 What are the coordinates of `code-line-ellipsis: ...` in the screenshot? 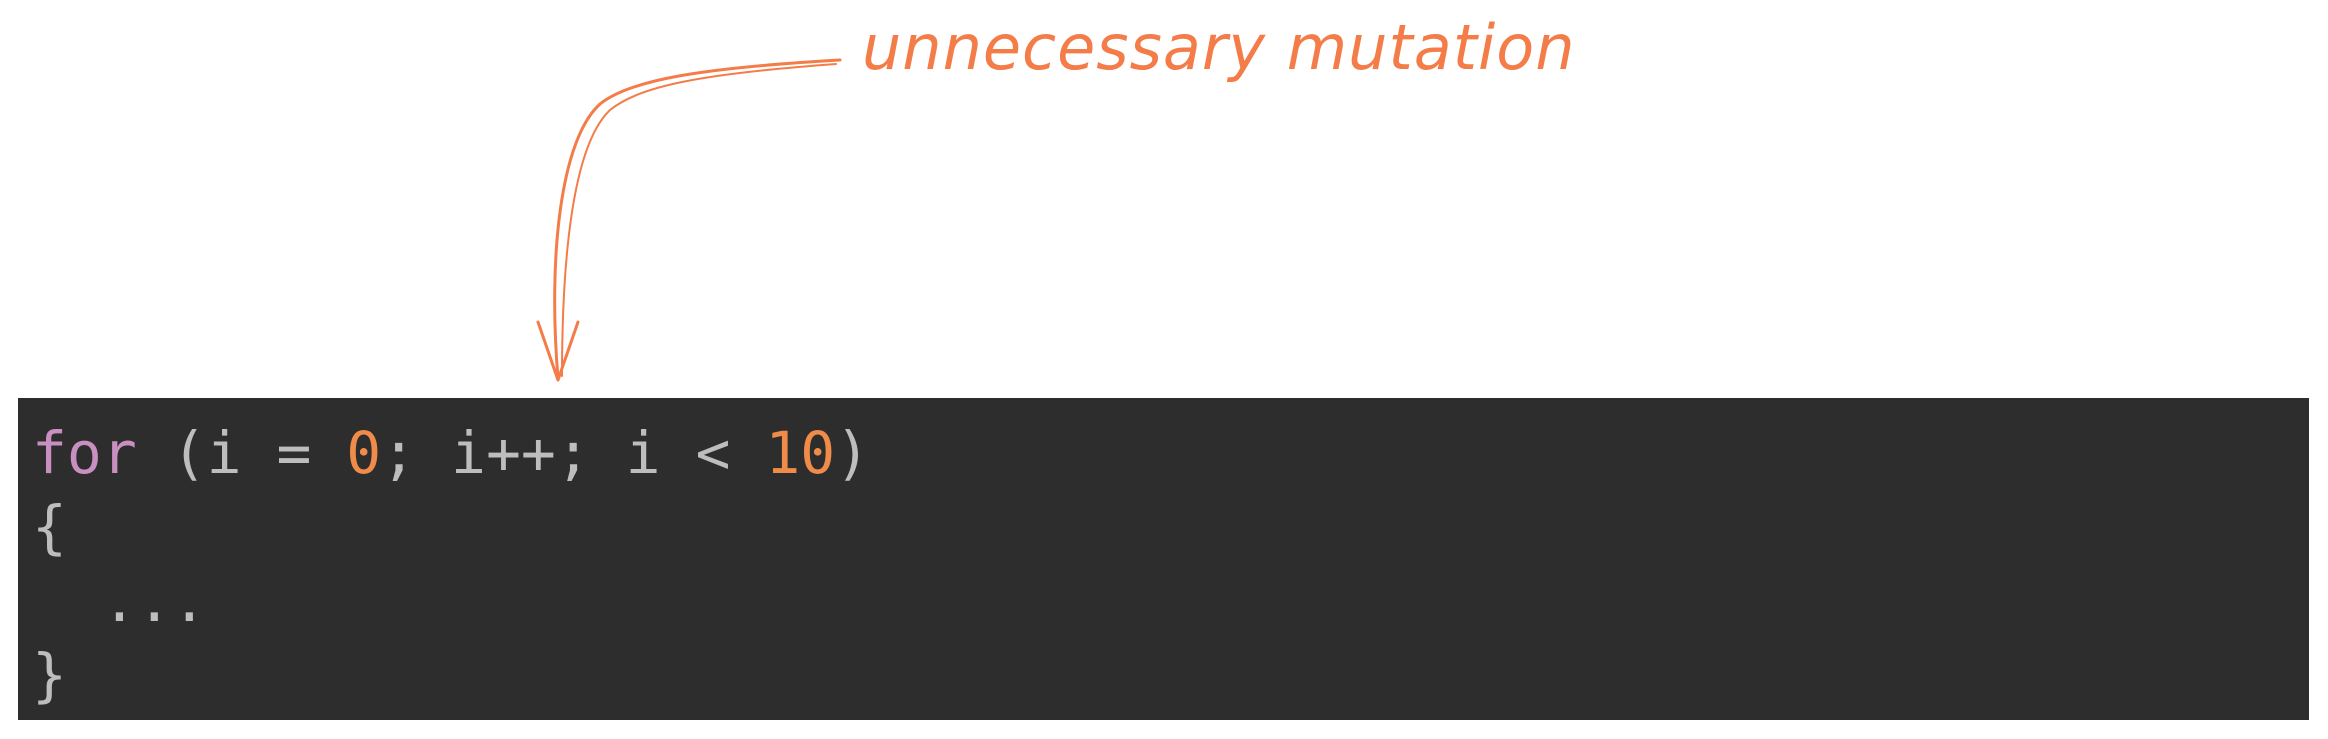 It's located at (1170, 601).